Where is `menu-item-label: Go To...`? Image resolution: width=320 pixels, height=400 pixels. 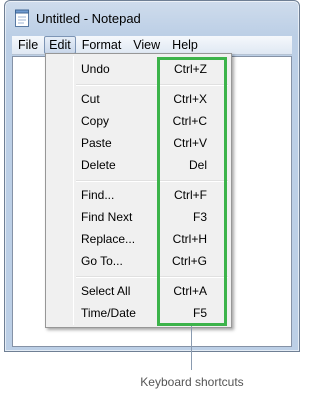
menu-item-label: Go To... is located at coordinates (102, 261).